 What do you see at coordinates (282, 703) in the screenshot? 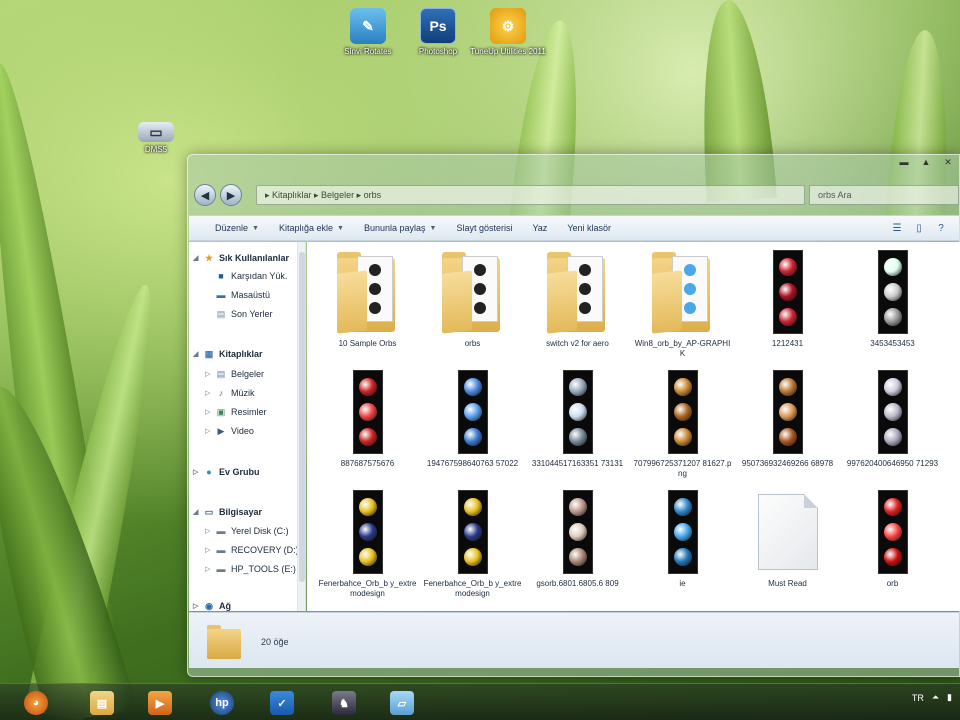
I see `taskbar-tasks: ✓` at bounding box center [282, 703].